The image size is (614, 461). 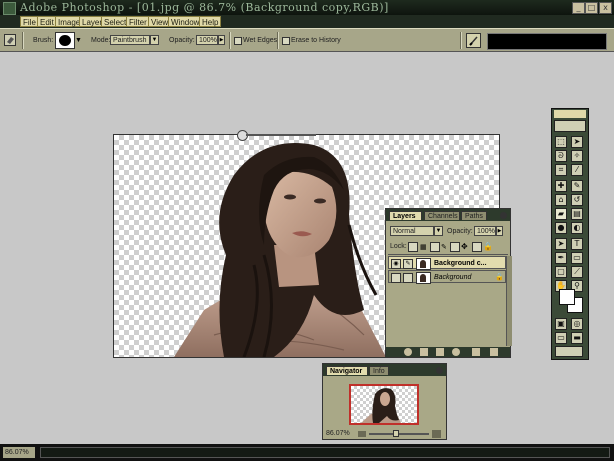 I want to click on navigator-thumbnail, so click(x=381, y=405).